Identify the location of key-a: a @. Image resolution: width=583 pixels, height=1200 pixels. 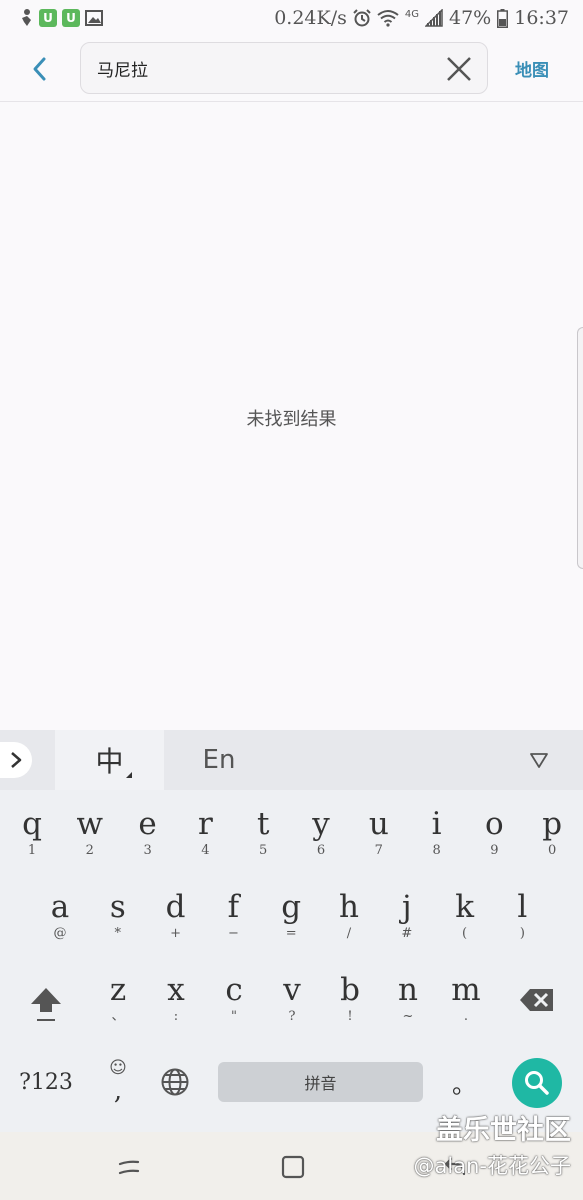
(60, 917).